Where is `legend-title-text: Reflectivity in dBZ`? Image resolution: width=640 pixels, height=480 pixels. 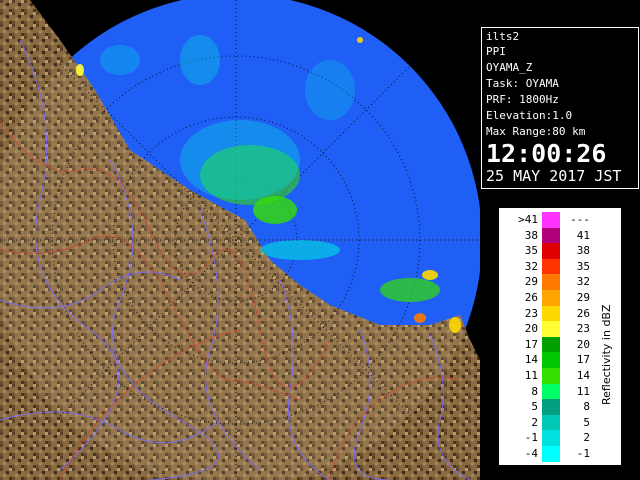
legend-title-text: Reflectivity in dBZ is located at coordinates (606, 354).